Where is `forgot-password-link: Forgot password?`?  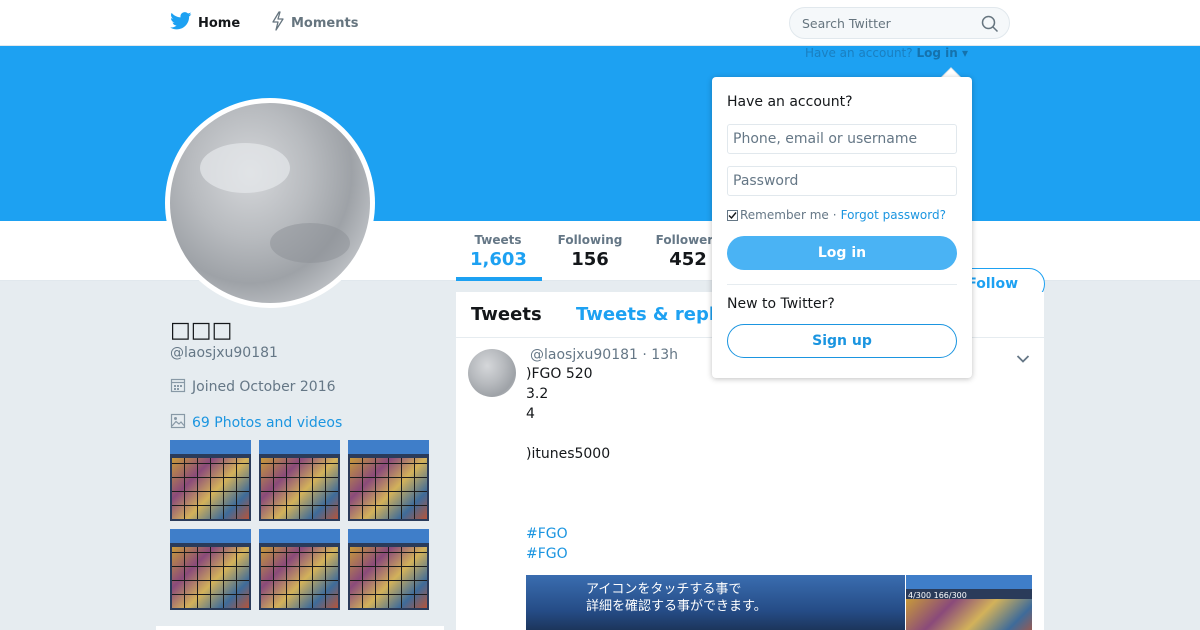
forgot-password-link: Forgot password? is located at coordinates (893, 215).